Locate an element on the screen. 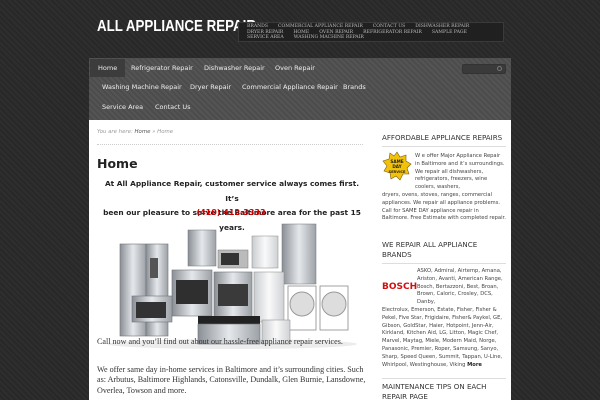  breadcrumb: You are here: Home » Home is located at coordinates (135, 132).